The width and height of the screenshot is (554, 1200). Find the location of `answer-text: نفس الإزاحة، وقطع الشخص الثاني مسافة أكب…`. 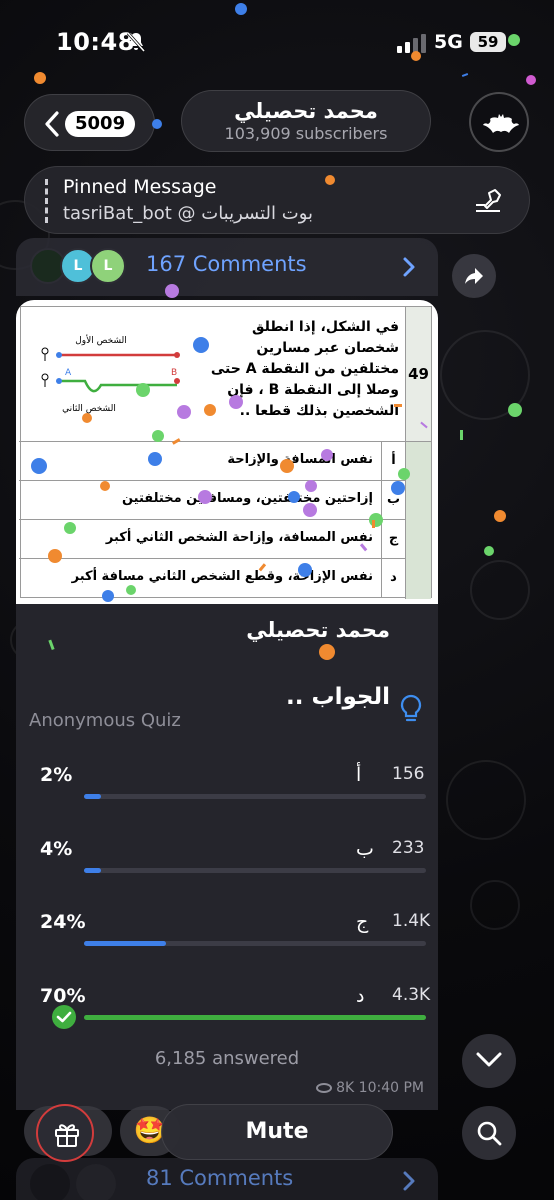

answer-text: نفس الإزاحة، وقطع الشخص الثاني مسافة أكب… is located at coordinates (222, 576).